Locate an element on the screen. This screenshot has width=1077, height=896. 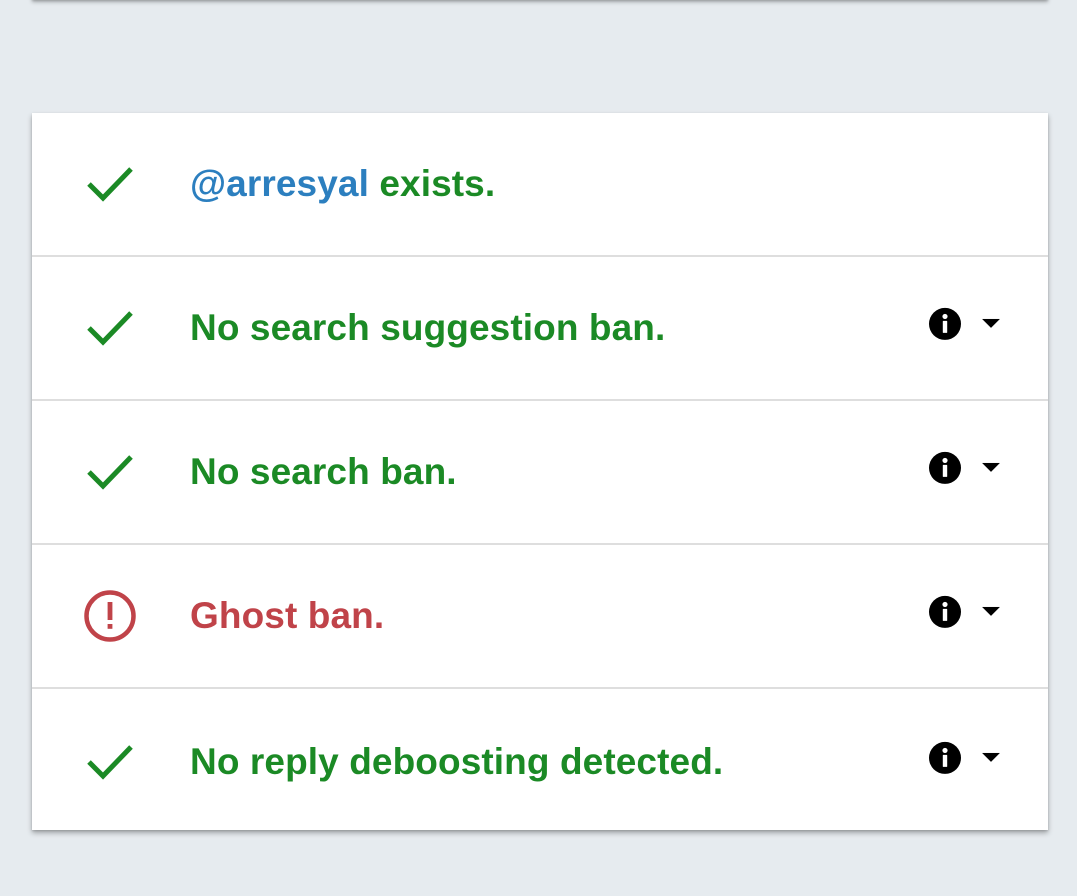
result-text: No reply deboosting detected. is located at coordinates (457, 761).